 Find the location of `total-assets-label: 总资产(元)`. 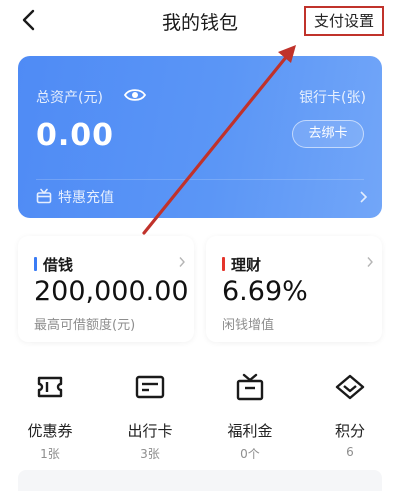

total-assets-label: 总资产(元) is located at coordinates (69, 98).